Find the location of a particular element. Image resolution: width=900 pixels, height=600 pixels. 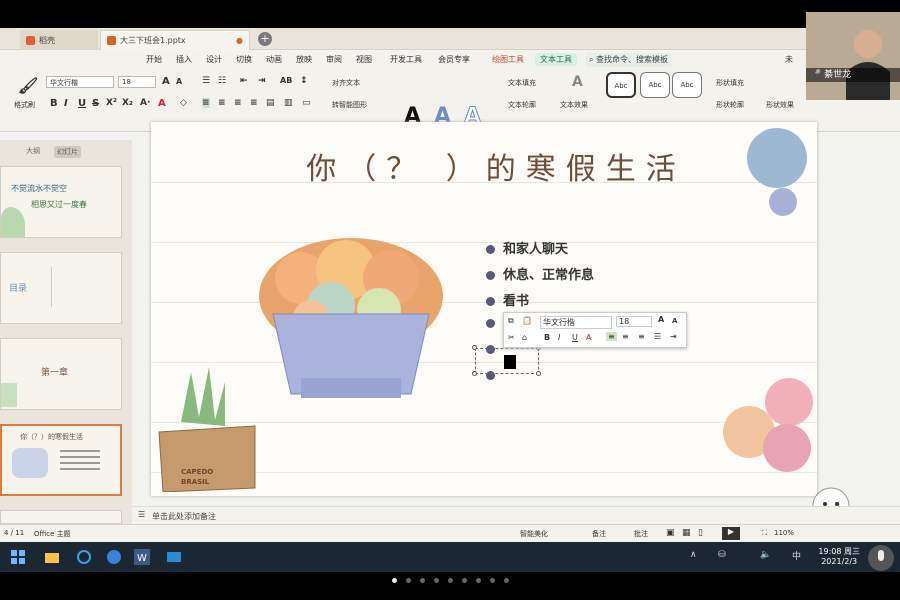

tray-apps-icon: ⛁ is located at coordinates (722, 555).